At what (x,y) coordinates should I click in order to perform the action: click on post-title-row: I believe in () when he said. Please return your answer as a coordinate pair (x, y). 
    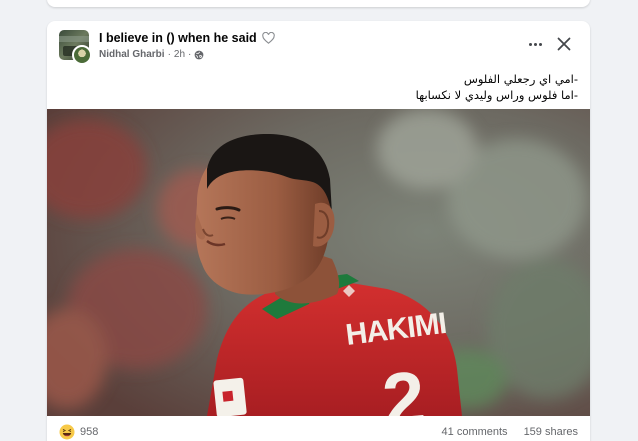
    Looking at the image, I should click on (187, 38).